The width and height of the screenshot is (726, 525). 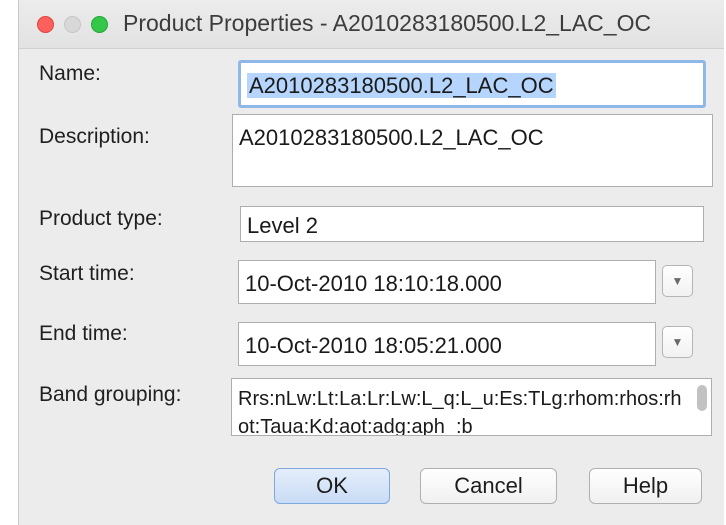 What do you see at coordinates (472, 150) in the screenshot?
I see `description-textarea: A2010283180500.L2_LAC_OC` at bounding box center [472, 150].